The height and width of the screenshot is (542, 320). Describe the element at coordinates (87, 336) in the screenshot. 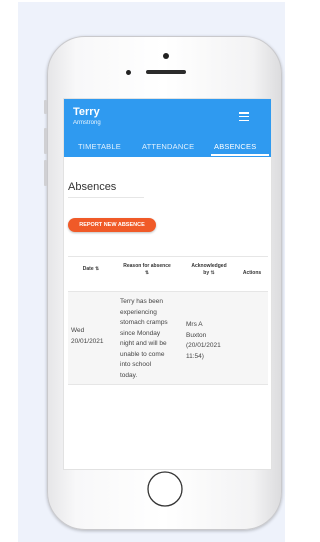

I see `absence-date: Wed 20/01/2021` at that location.